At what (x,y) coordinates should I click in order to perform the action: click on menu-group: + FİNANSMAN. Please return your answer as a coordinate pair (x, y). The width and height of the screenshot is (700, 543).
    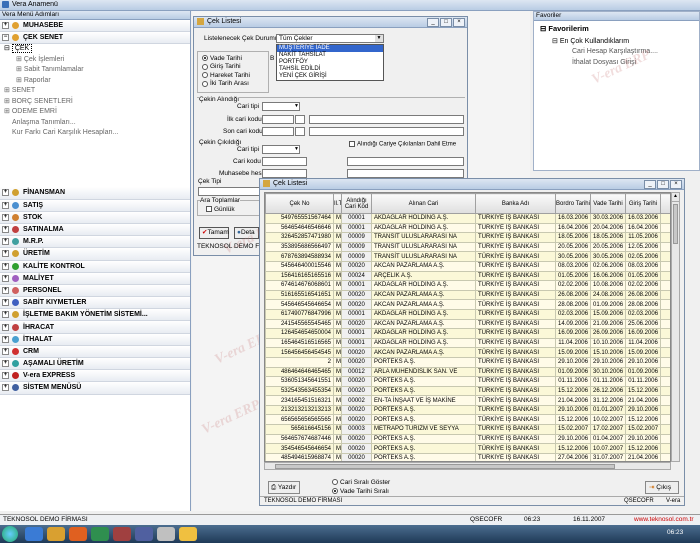
    Looking at the image, I should click on (95, 193).